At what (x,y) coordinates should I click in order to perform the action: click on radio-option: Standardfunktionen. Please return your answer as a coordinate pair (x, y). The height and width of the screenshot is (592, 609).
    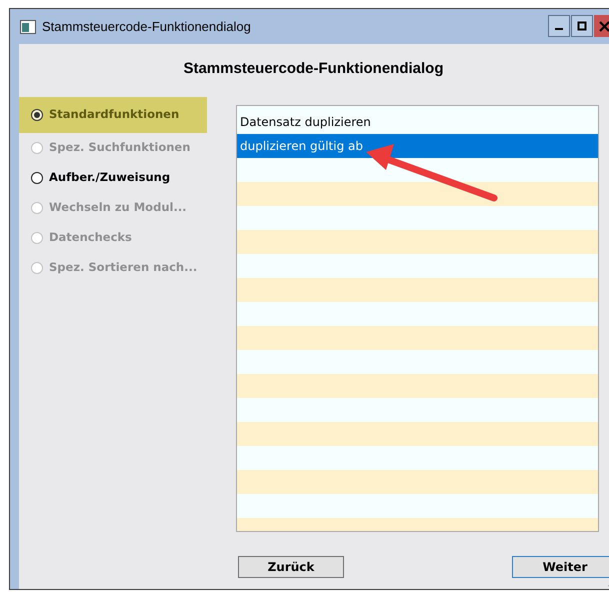
    Looking at the image, I should click on (113, 115).